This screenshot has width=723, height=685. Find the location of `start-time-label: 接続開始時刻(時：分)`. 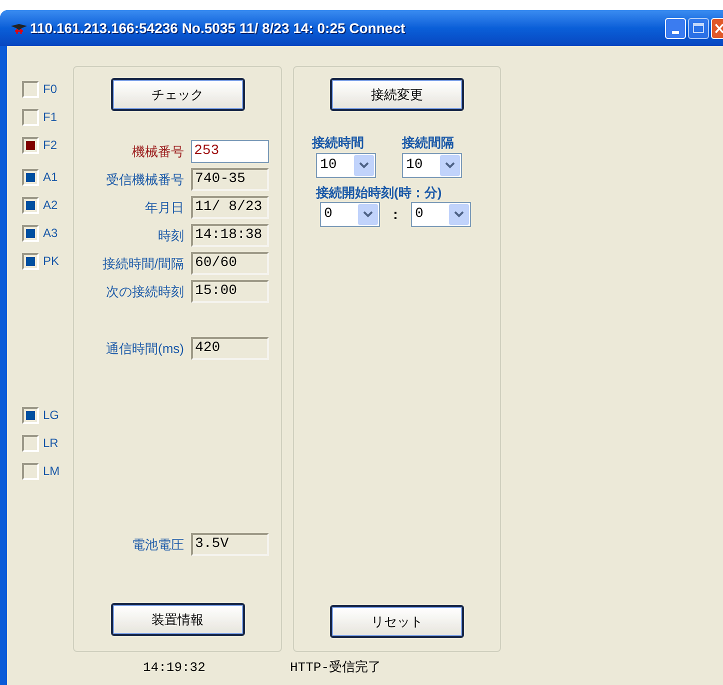

start-time-label: 接続開始時刻(時：分) is located at coordinates (379, 193).